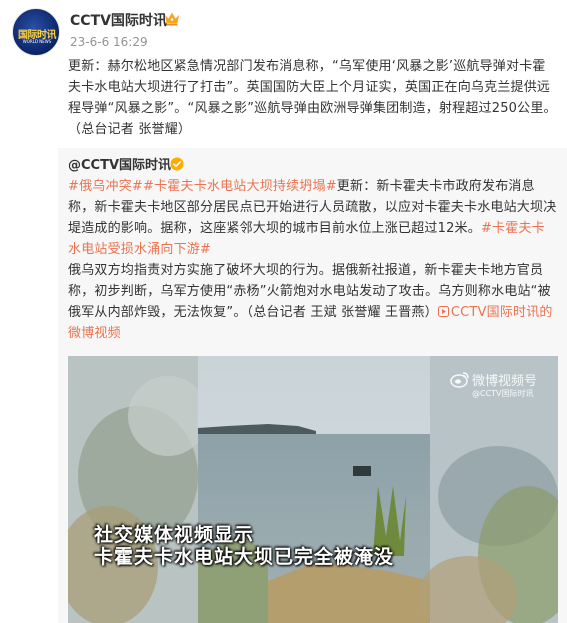 This screenshot has height=623, width=567. Describe the element at coordinates (177, 164) in the screenshot. I see `verified-icon` at that location.